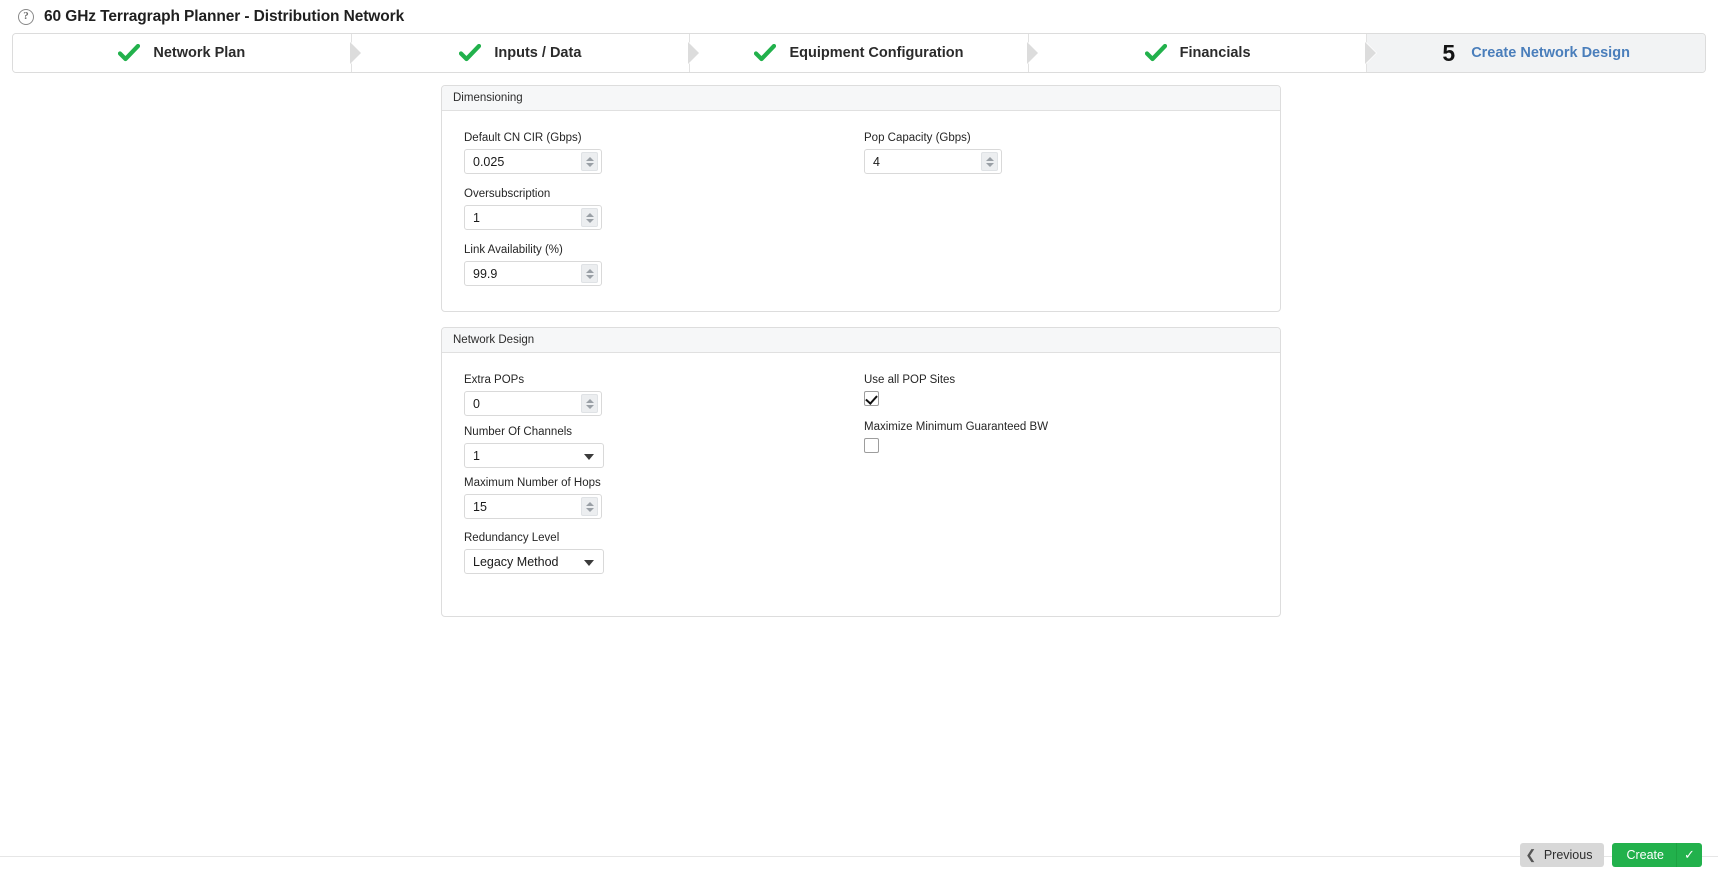 The height and width of the screenshot is (873, 1718). I want to click on field-label: Extra POPs, so click(494, 380).